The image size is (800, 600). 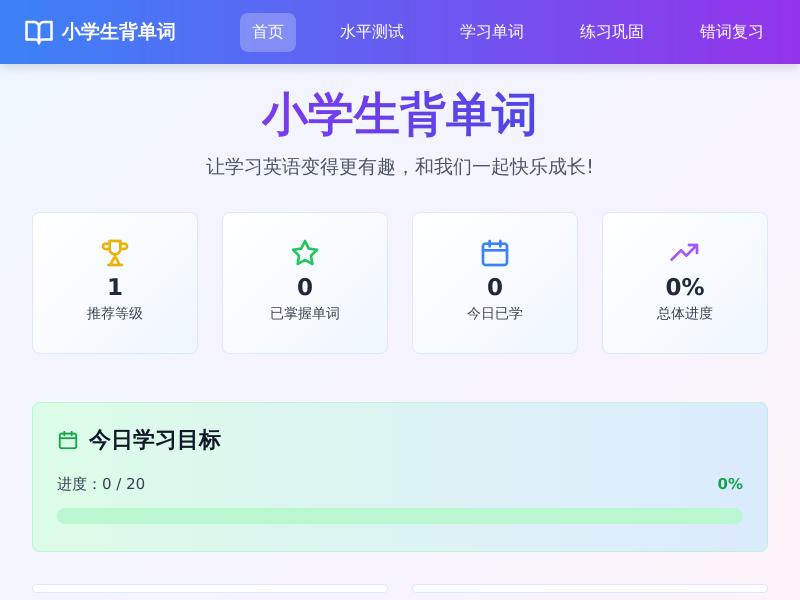 What do you see at coordinates (495, 314) in the screenshot?
I see `stat-label: 今日已学` at bounding box center [495, 314].